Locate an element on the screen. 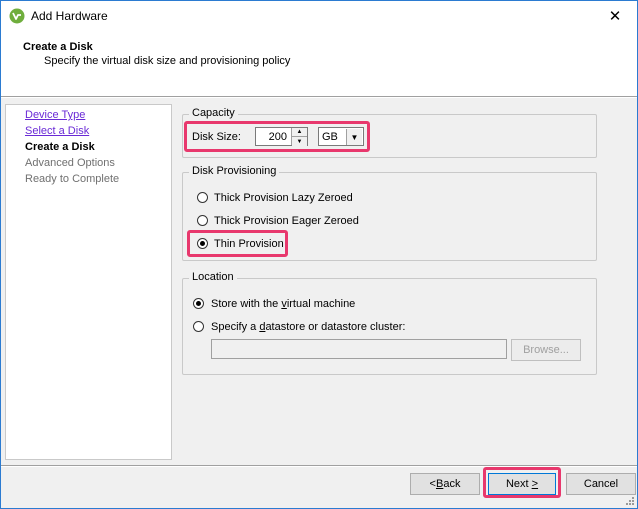 This screenshot has height=509, width=638. disk-size-stepper: 200 ▲ ▼ is located at coordinates (281, 136).